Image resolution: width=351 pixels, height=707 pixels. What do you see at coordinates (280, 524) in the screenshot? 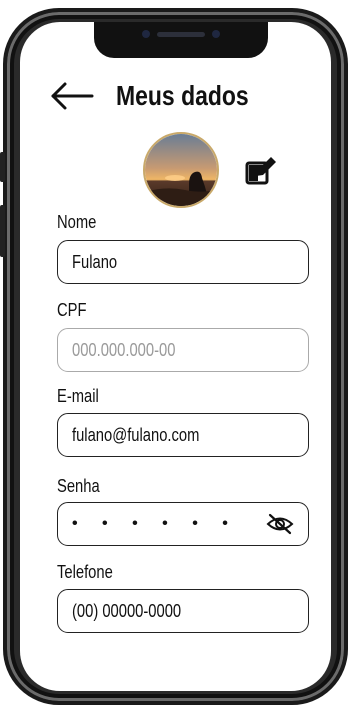
I see `eye-off-icon` at bounding box center [280, 524].